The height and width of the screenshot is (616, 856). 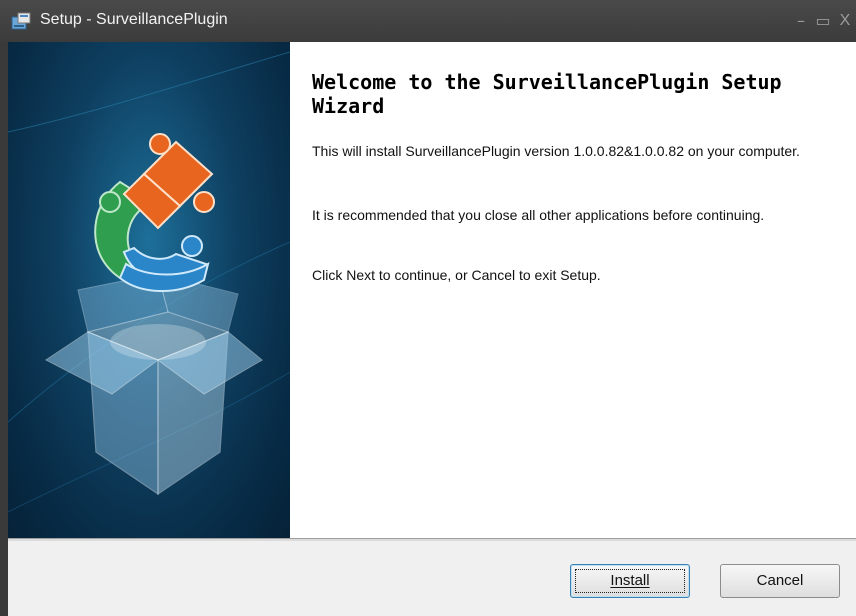 I want to click on cancel-button-label: Cancel, so click(x=780, y=580).